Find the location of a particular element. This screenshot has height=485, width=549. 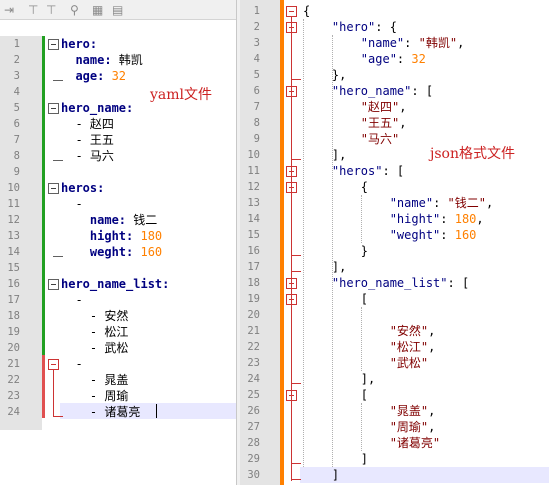

marker-icon: ⚲ is located at coordinates (74, 10).